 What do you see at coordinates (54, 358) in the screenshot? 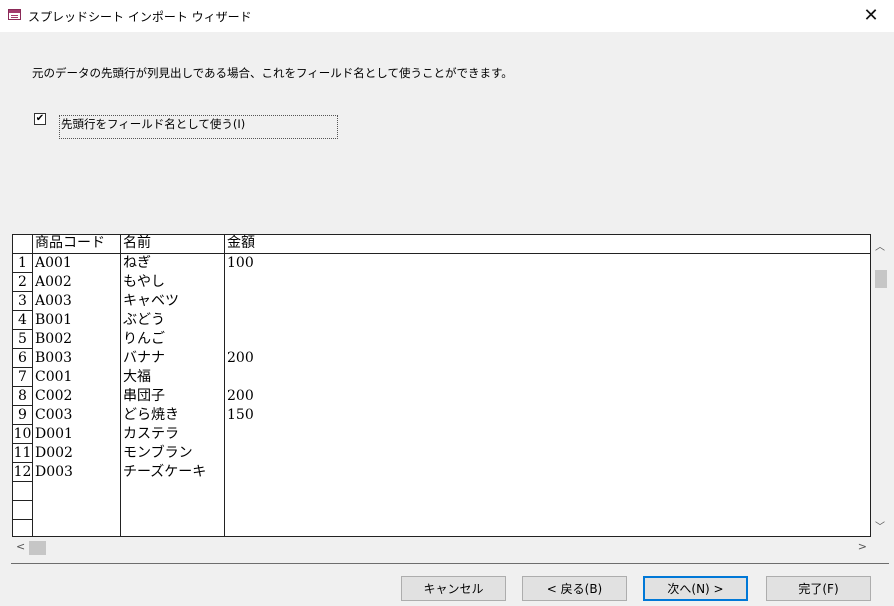
I see `cell-code: B003` at bounding box center [54, 358].